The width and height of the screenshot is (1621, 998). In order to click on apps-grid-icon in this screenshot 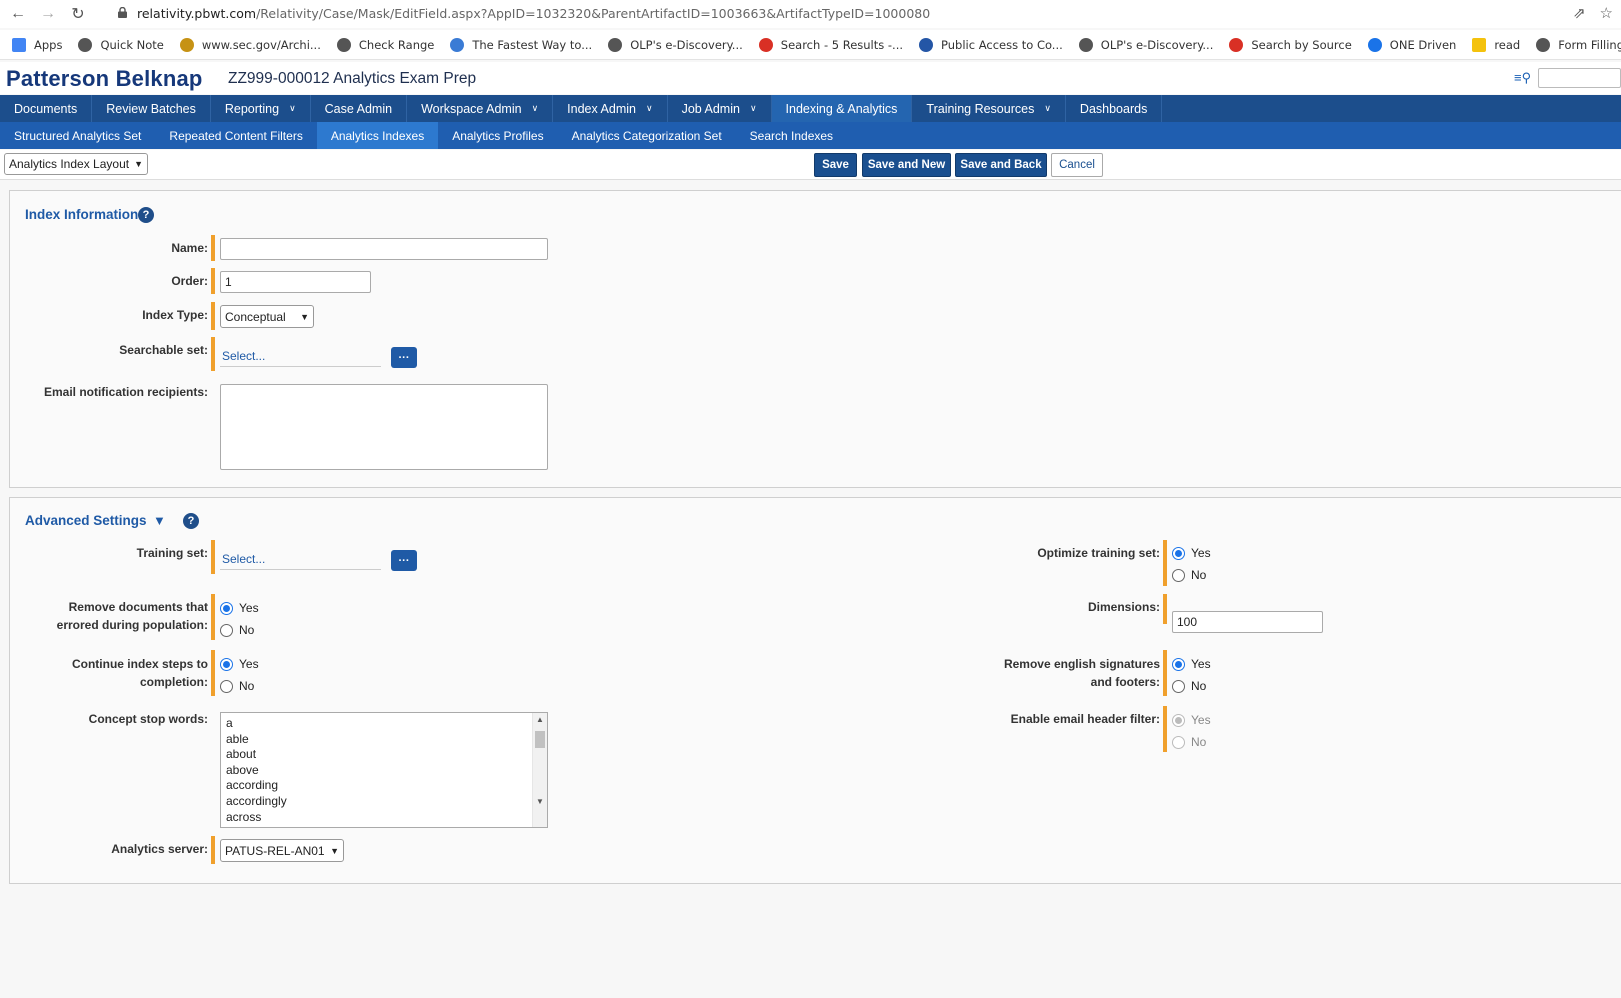, I will do `click(19, 44)`.